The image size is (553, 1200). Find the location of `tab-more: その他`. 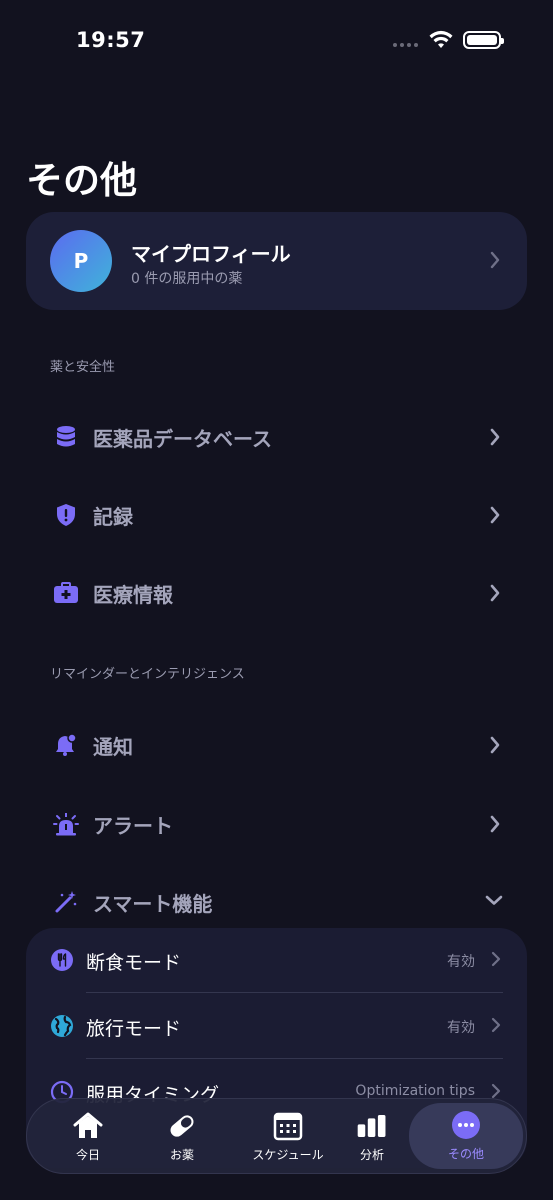

tab-more: その他 is located at coordinates (466, 1136).